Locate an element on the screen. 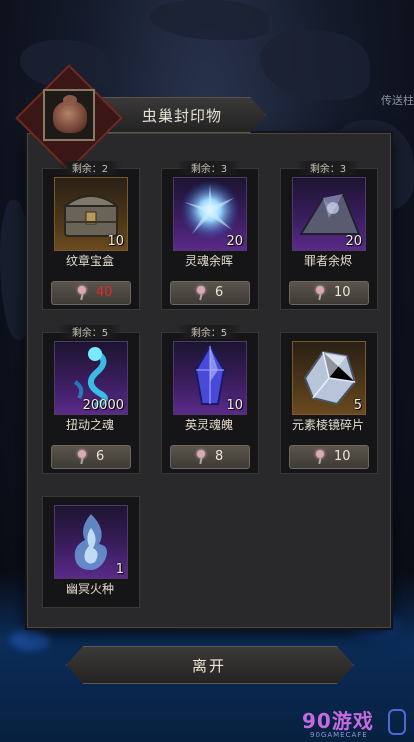 The height and width of the screenshot is (742, 414). soul-glow-icon: 20 is located at coordinates (210, 214).